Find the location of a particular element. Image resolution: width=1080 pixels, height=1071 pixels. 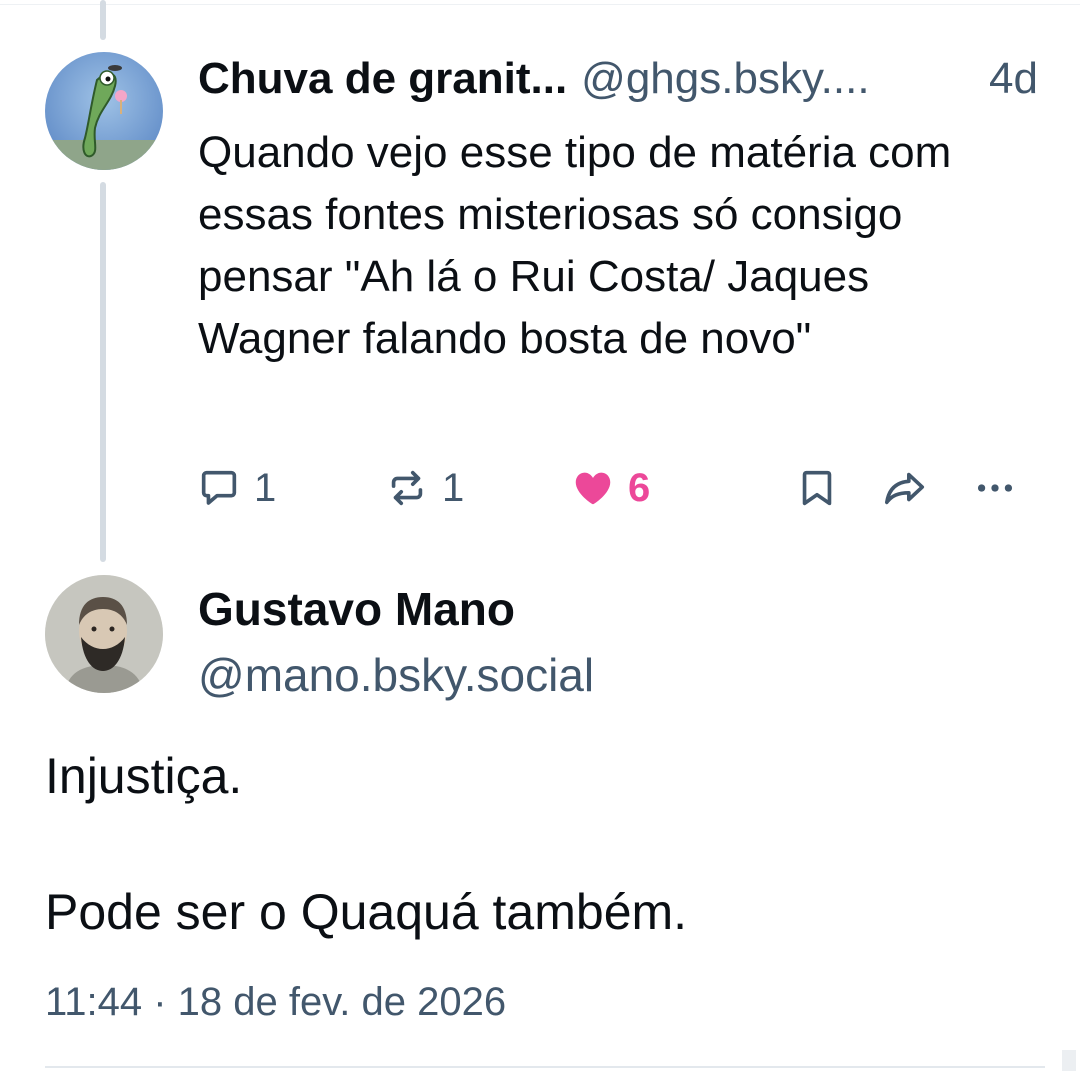

parent-avatar is located at coordinates (104, 111).